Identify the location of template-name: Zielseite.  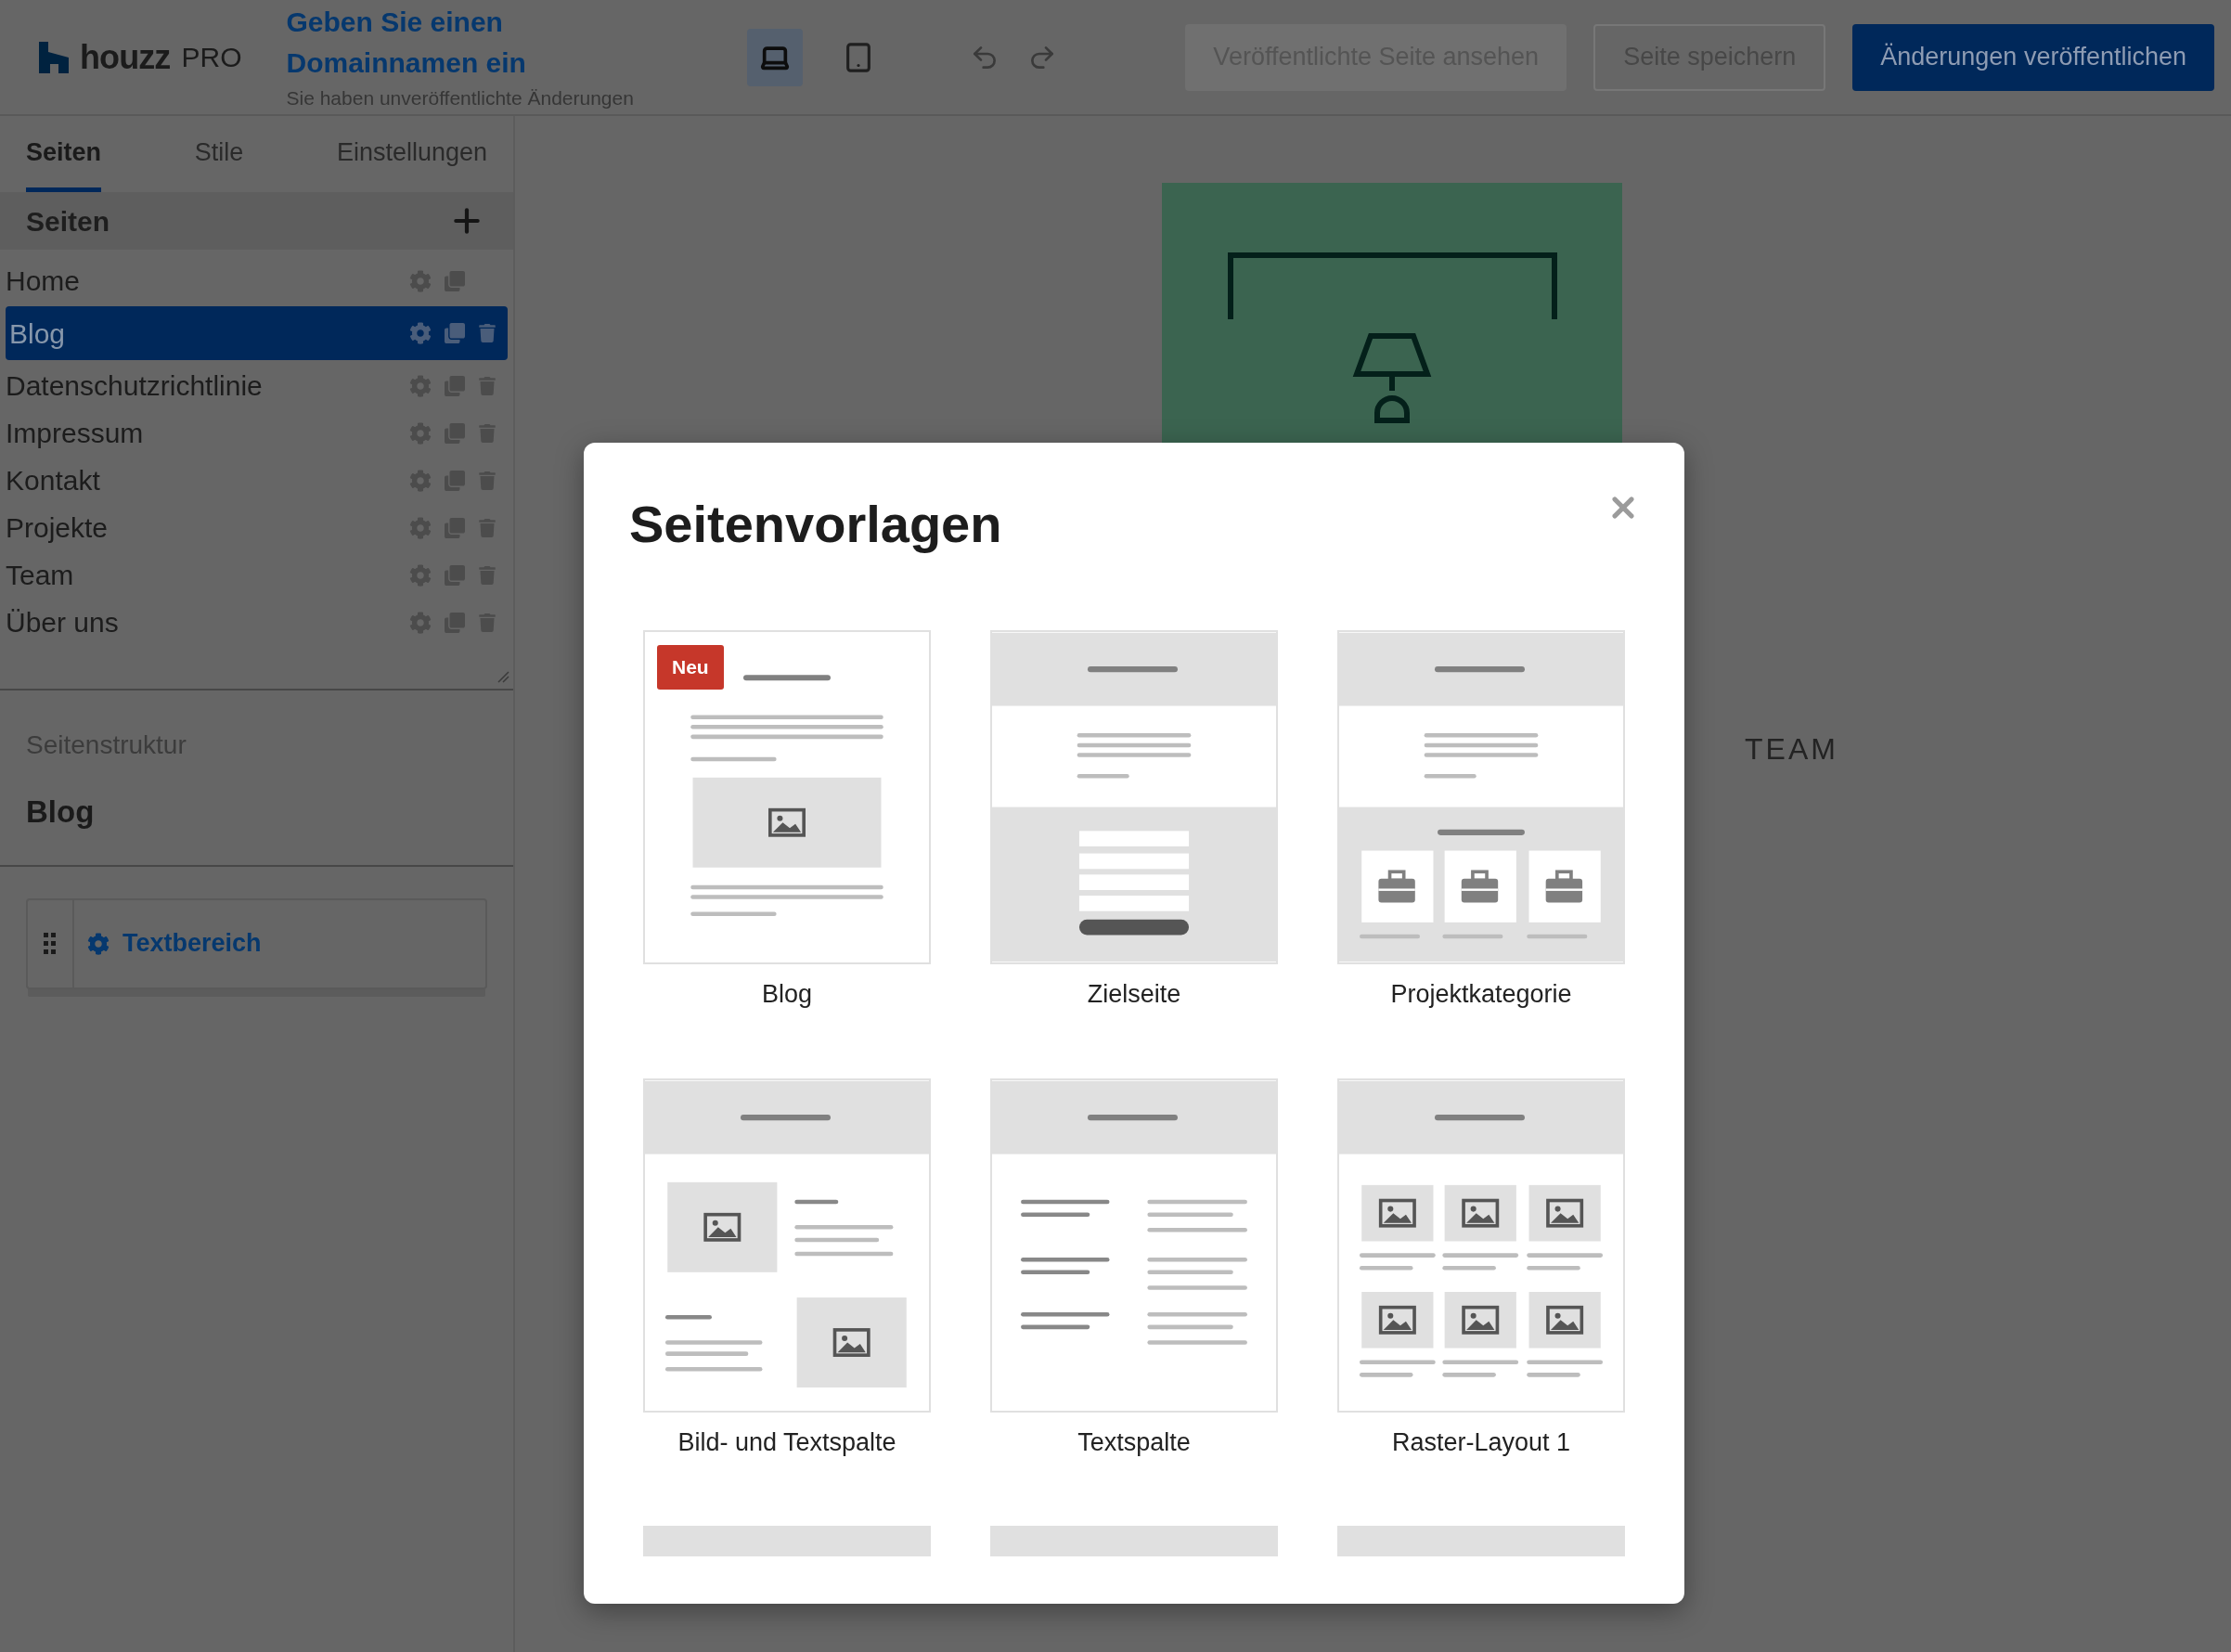
(1134, 994).